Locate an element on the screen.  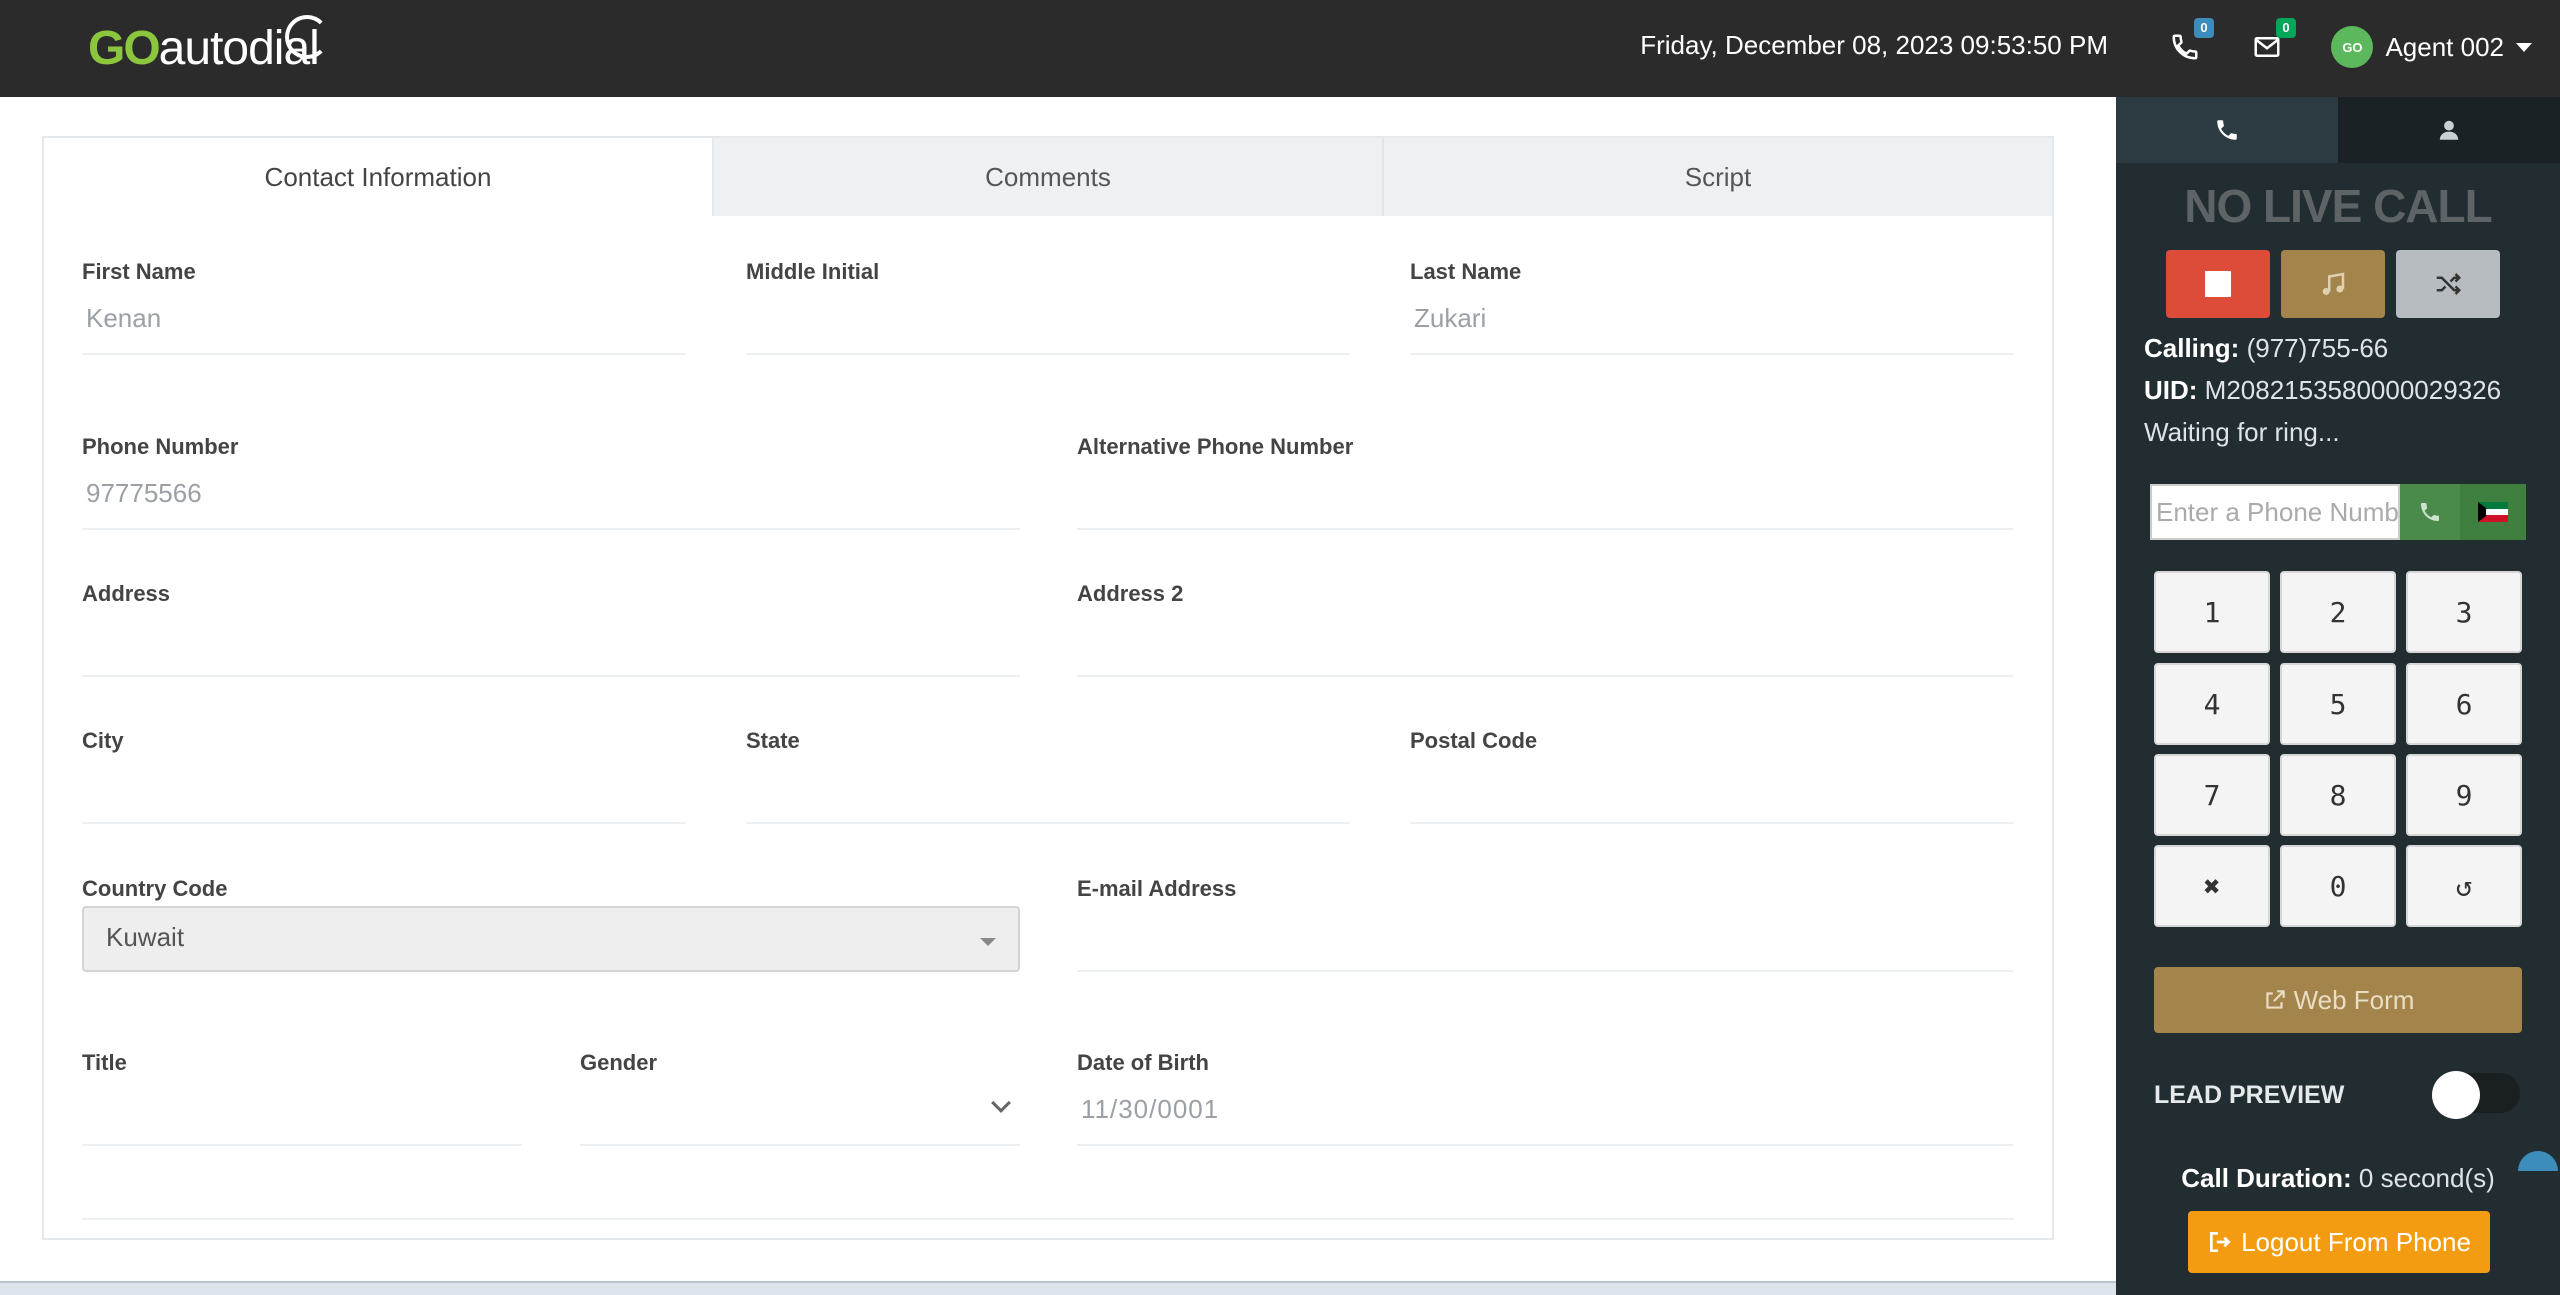
shuffle-icon is located at coordinates (2449, 284).